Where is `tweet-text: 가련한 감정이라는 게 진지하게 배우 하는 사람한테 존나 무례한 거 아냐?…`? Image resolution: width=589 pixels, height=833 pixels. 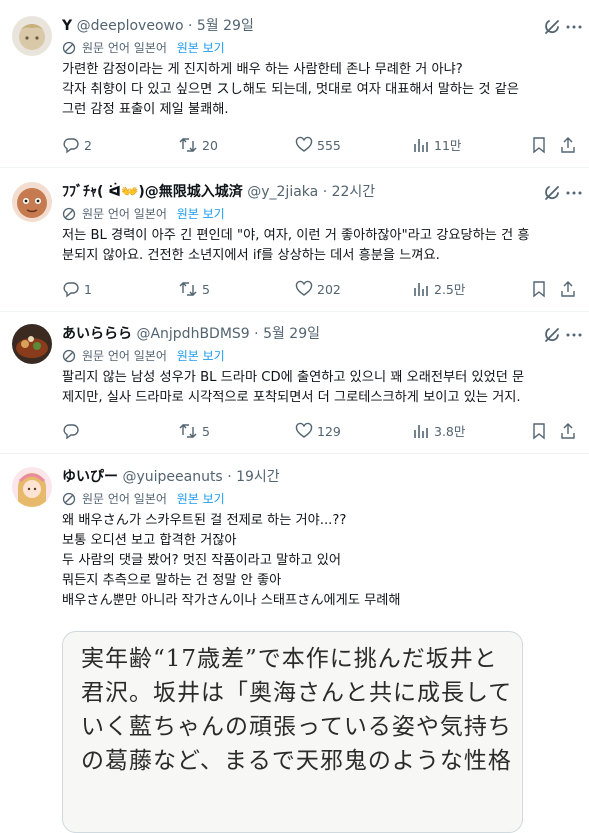
tweet-text: 가련한 감정이라는 게 진지하게 배우 하는 사람한테 존나 무례한 거 아냐?… is located at coordinates (319, 90).